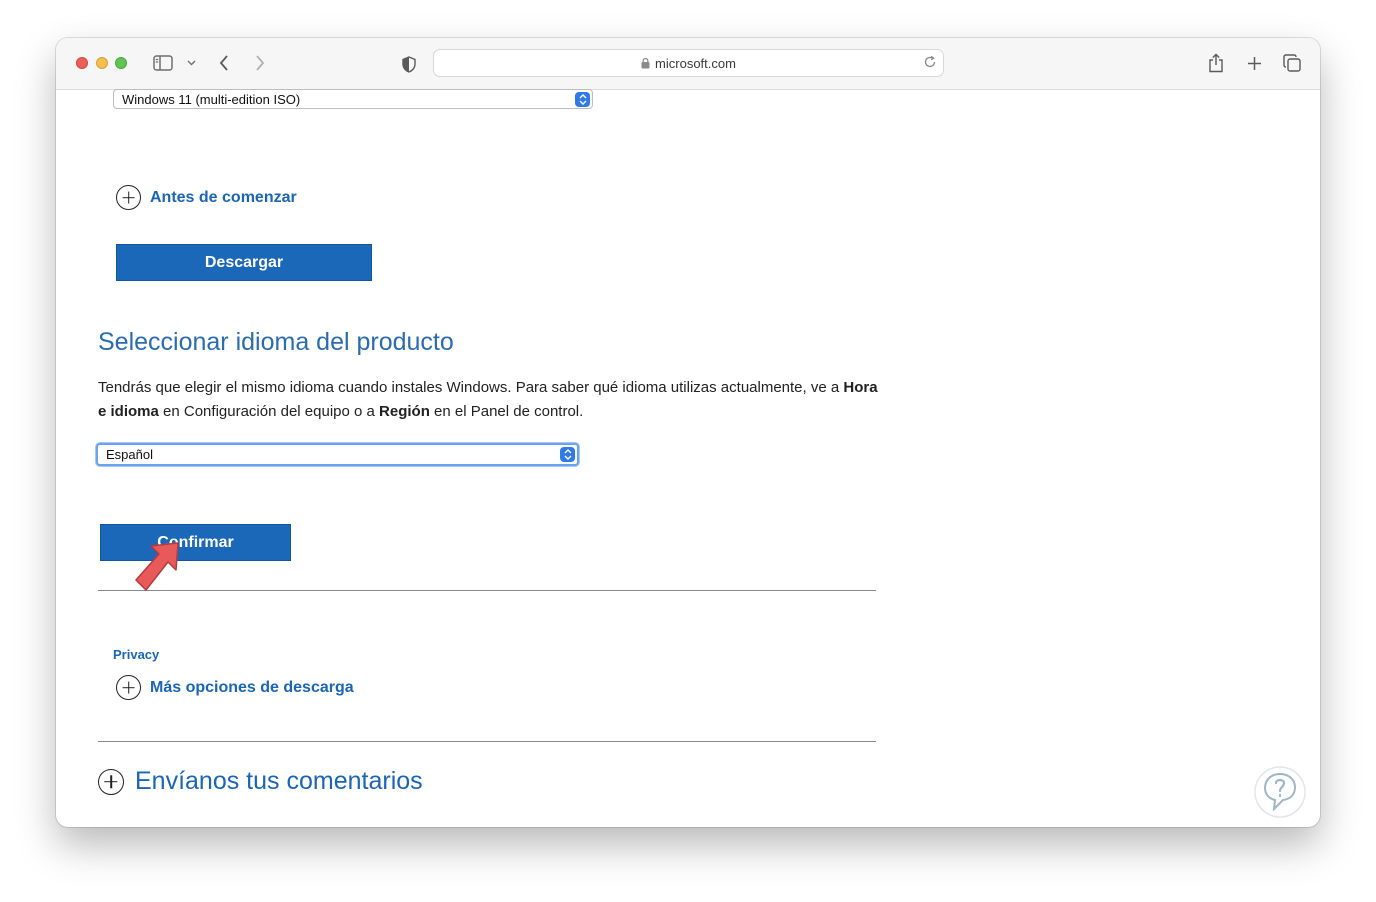 The image size is (1376, 902). I want to click on privacy-link: Privacy, so click(136, 654).